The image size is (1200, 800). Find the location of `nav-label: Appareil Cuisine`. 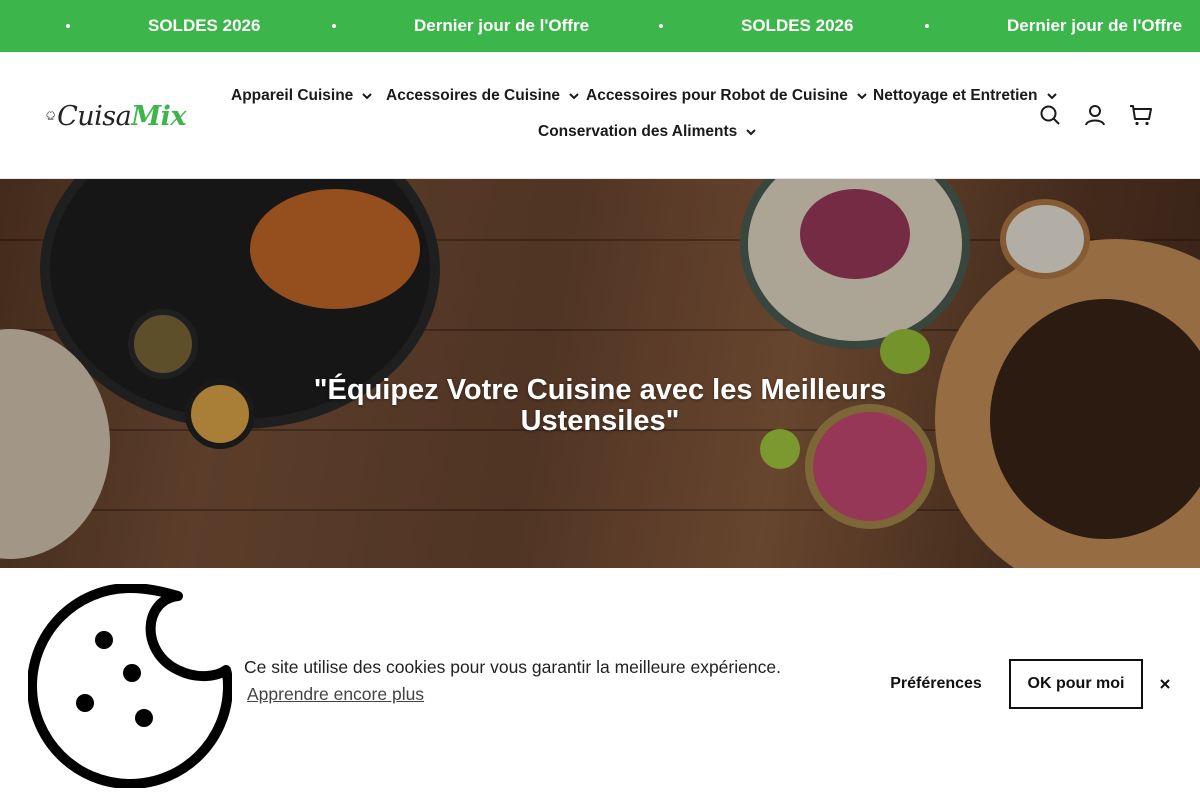

nav-label: Appareil Cuisine is located at coordinates (292, 95).